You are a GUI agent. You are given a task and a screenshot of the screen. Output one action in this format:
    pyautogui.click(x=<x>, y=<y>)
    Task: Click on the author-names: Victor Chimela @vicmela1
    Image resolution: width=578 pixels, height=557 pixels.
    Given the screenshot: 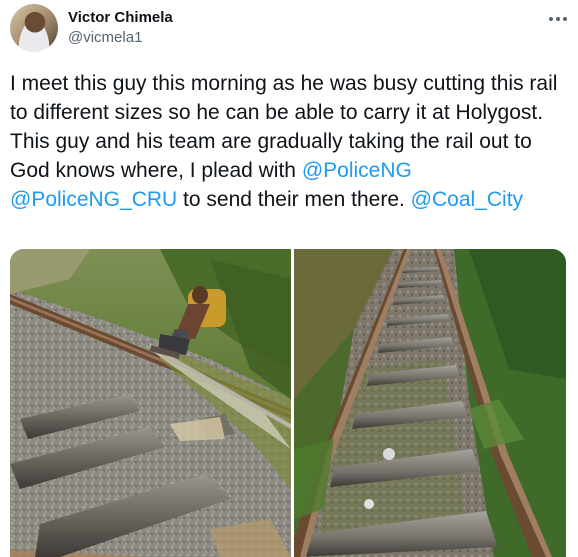 What is the action you would take?
    pyautogui.click(x=120, y=28)
    